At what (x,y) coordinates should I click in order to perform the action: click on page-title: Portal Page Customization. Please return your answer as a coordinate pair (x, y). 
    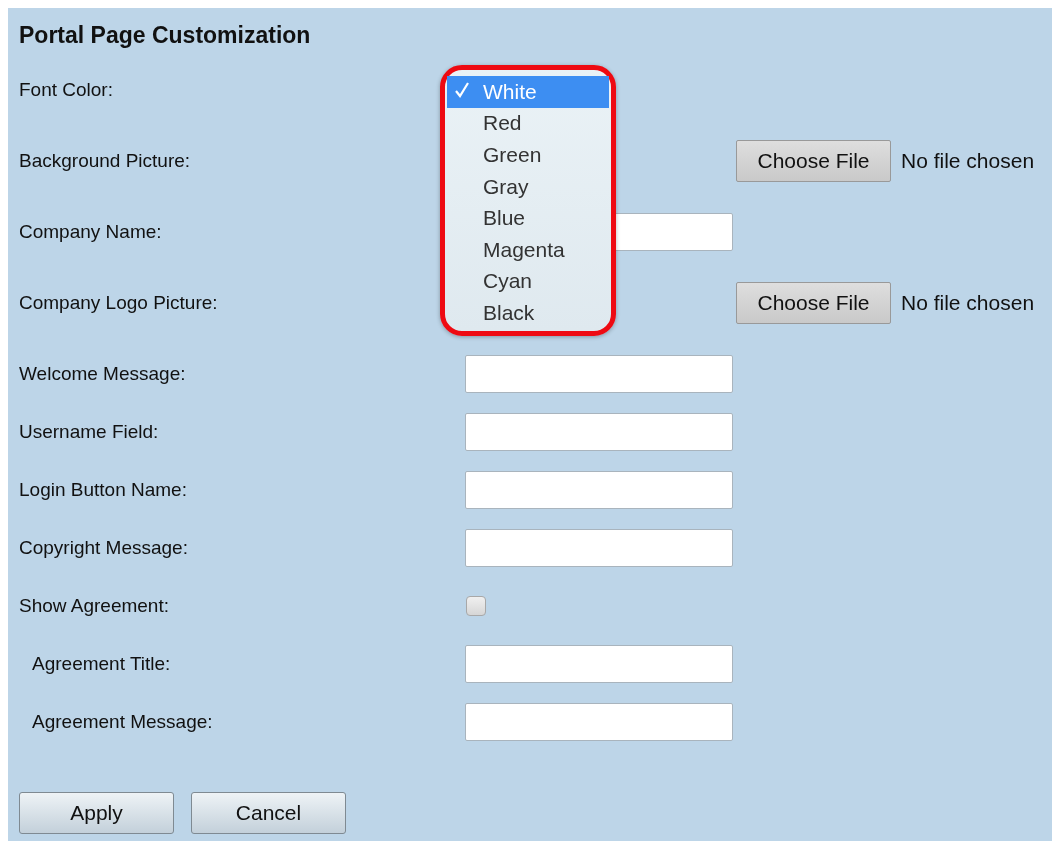
    Looking at the image, I should click on (165, 35).